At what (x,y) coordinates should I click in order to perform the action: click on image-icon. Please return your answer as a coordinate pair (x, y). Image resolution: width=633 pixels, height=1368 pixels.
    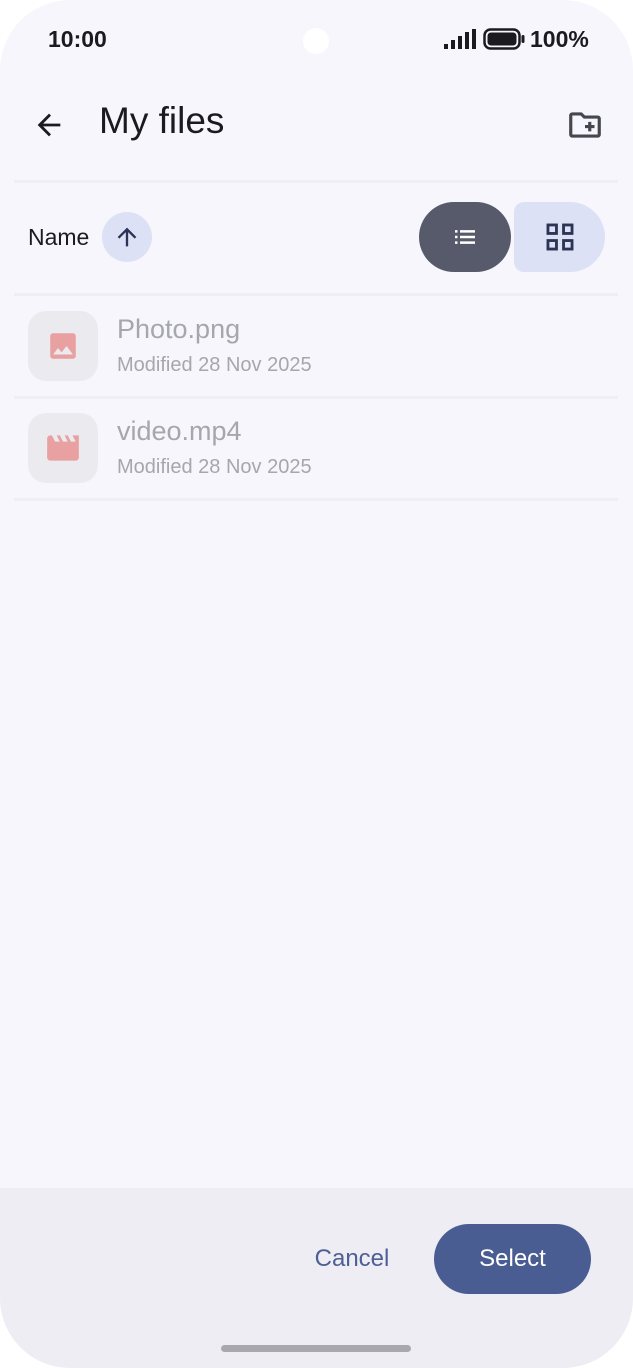
    Looking at the image, I should click on (63, 346).